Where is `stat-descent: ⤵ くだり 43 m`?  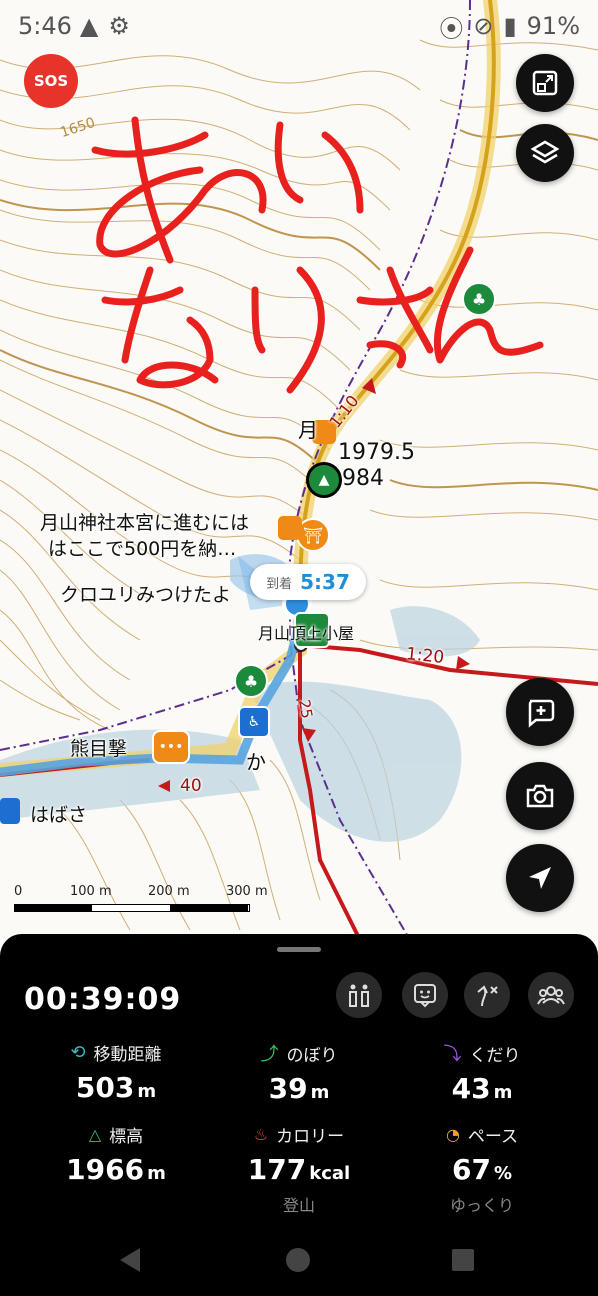 stat-descent: ⤵ くだり 43 m is located at coordinates (482, 1072).